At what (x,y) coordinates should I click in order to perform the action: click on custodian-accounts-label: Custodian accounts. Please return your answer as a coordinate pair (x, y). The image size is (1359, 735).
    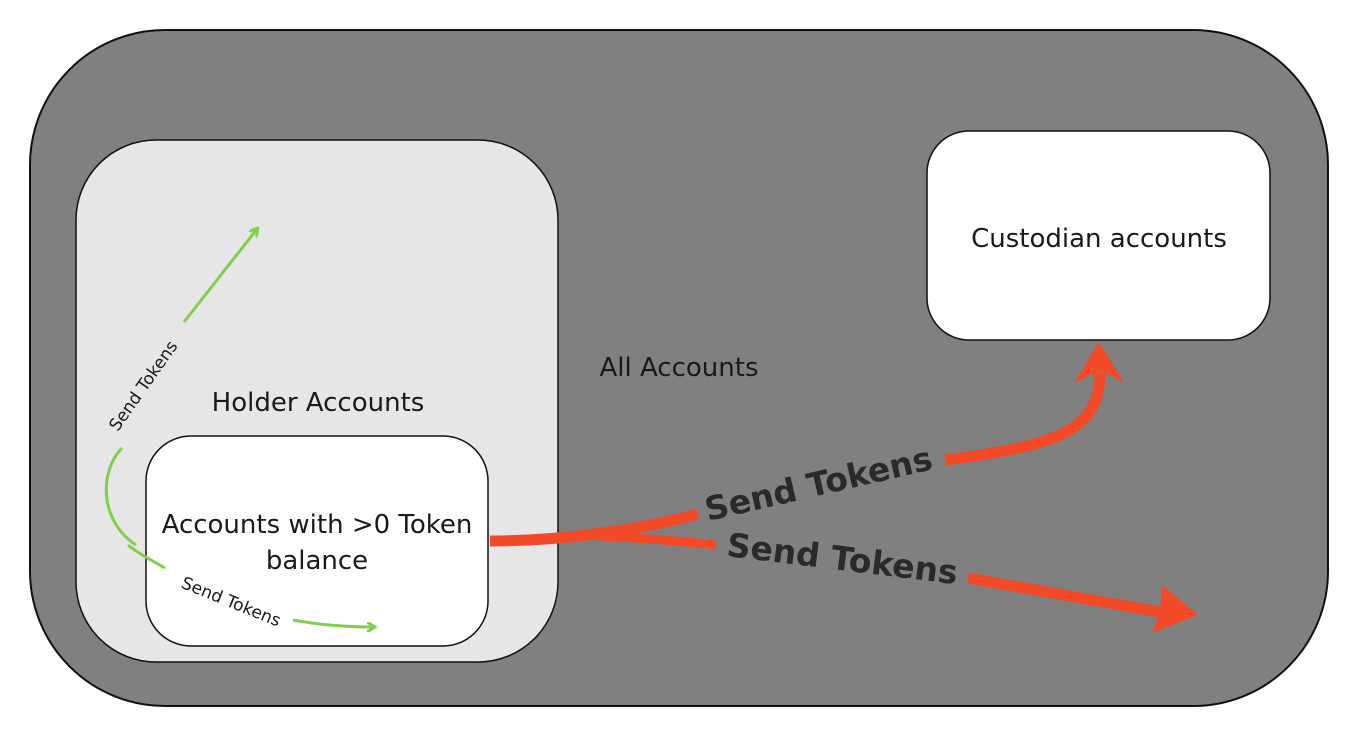
    Looking at the image, I should click on (1099, 239).